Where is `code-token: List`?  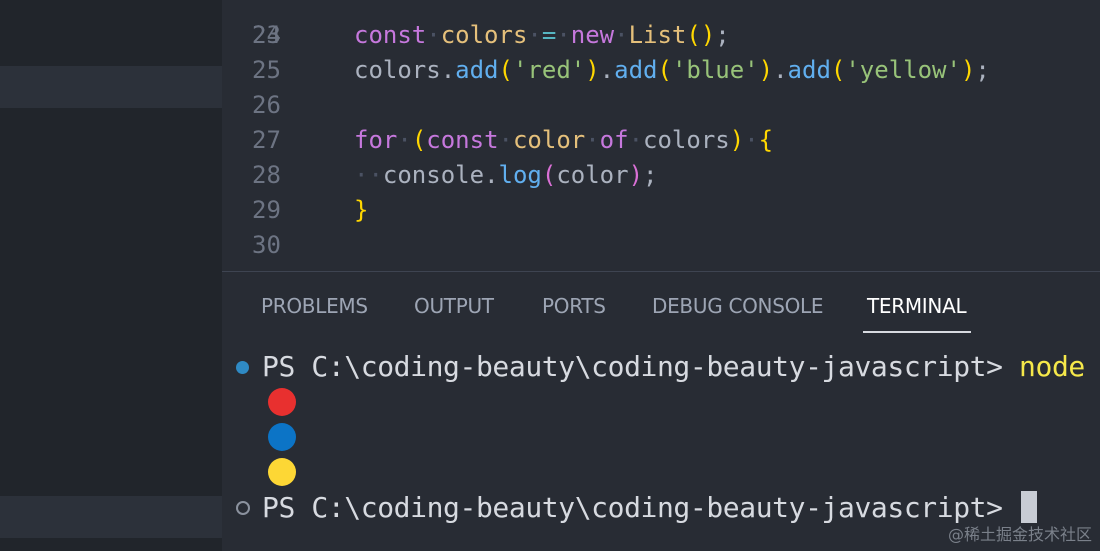 code-token: List is located at coordinates (657, 35).